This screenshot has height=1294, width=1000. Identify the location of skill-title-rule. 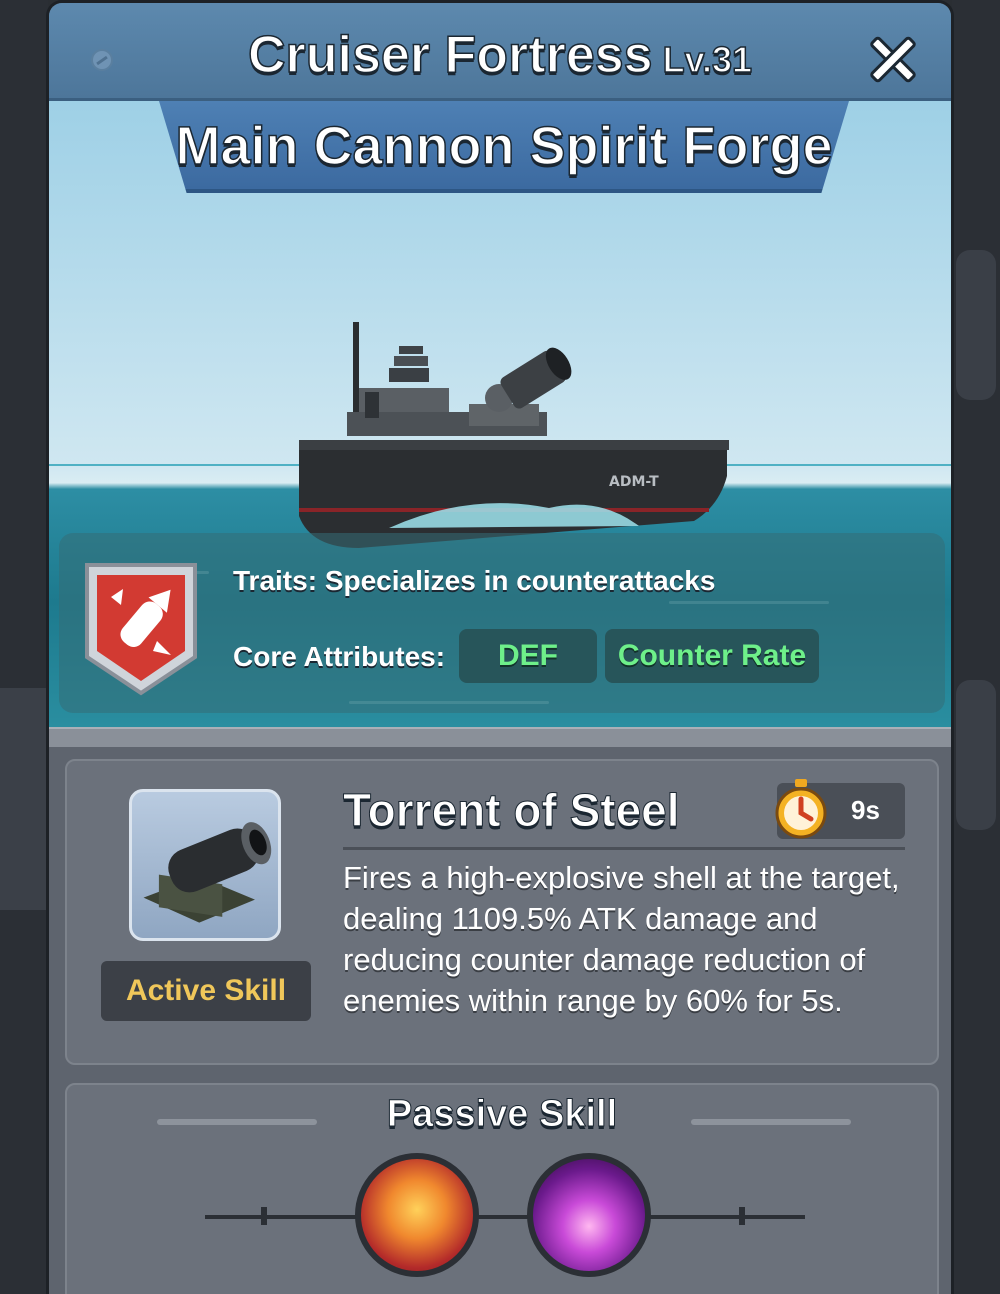
(624, 848).